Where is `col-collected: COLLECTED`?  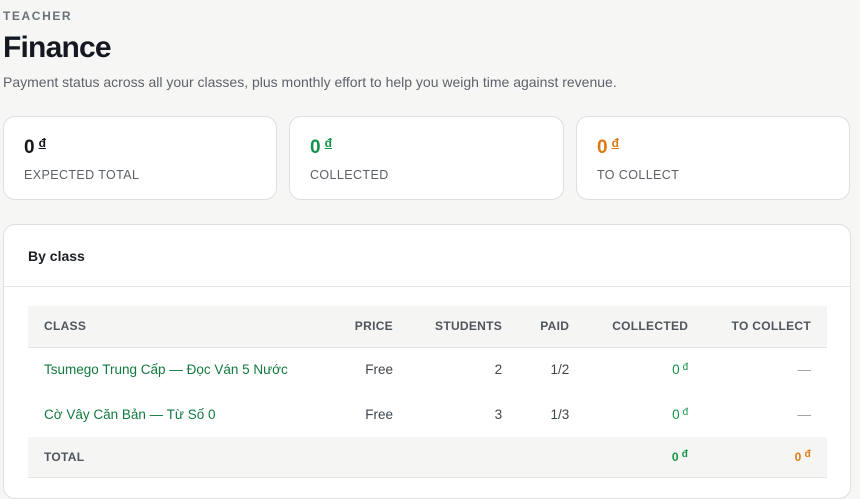
col-collected: COLLECTED is located at coordinates (645, 327).